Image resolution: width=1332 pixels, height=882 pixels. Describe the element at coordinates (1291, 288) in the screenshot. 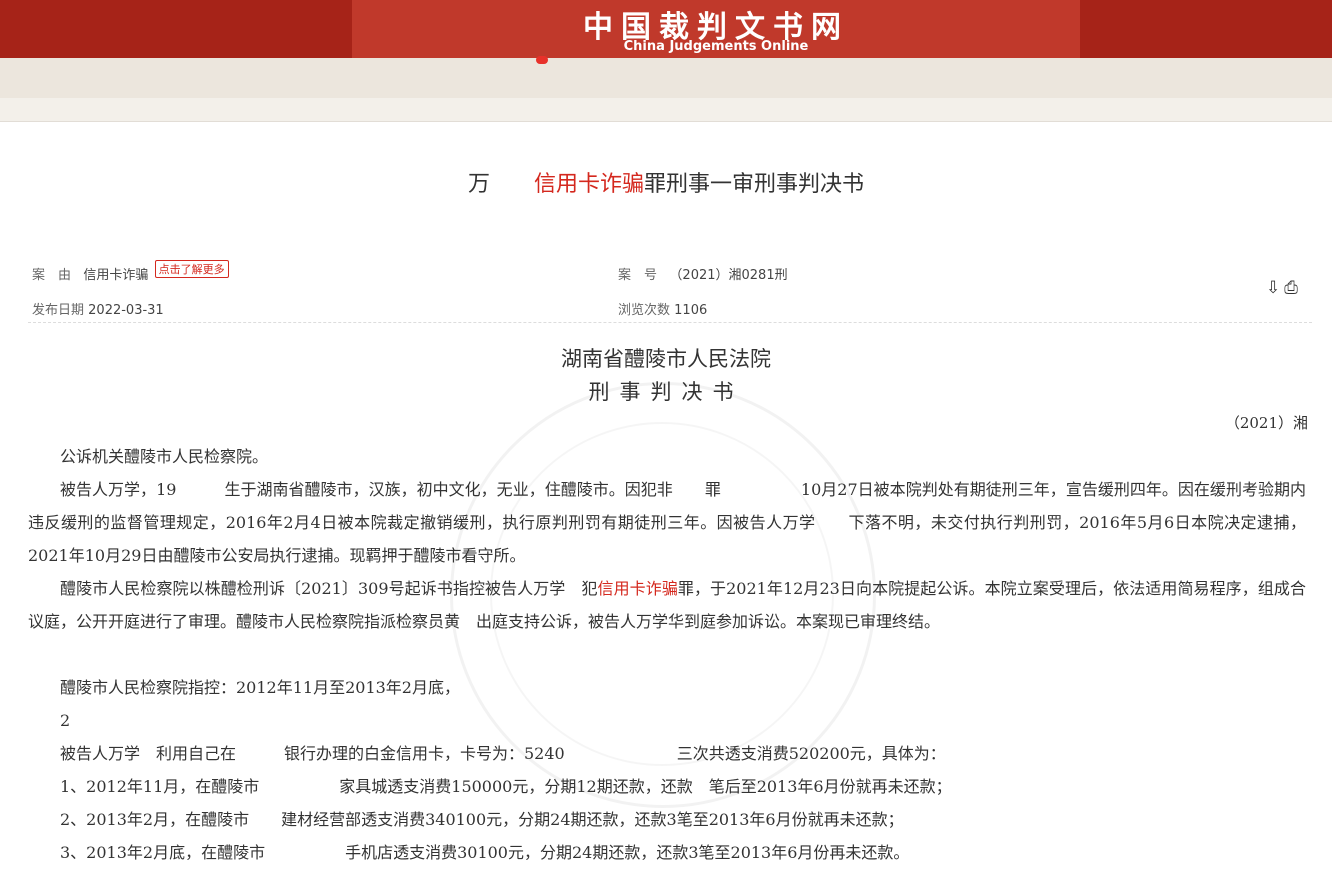

I see `print-icon: ⎙` at that location.